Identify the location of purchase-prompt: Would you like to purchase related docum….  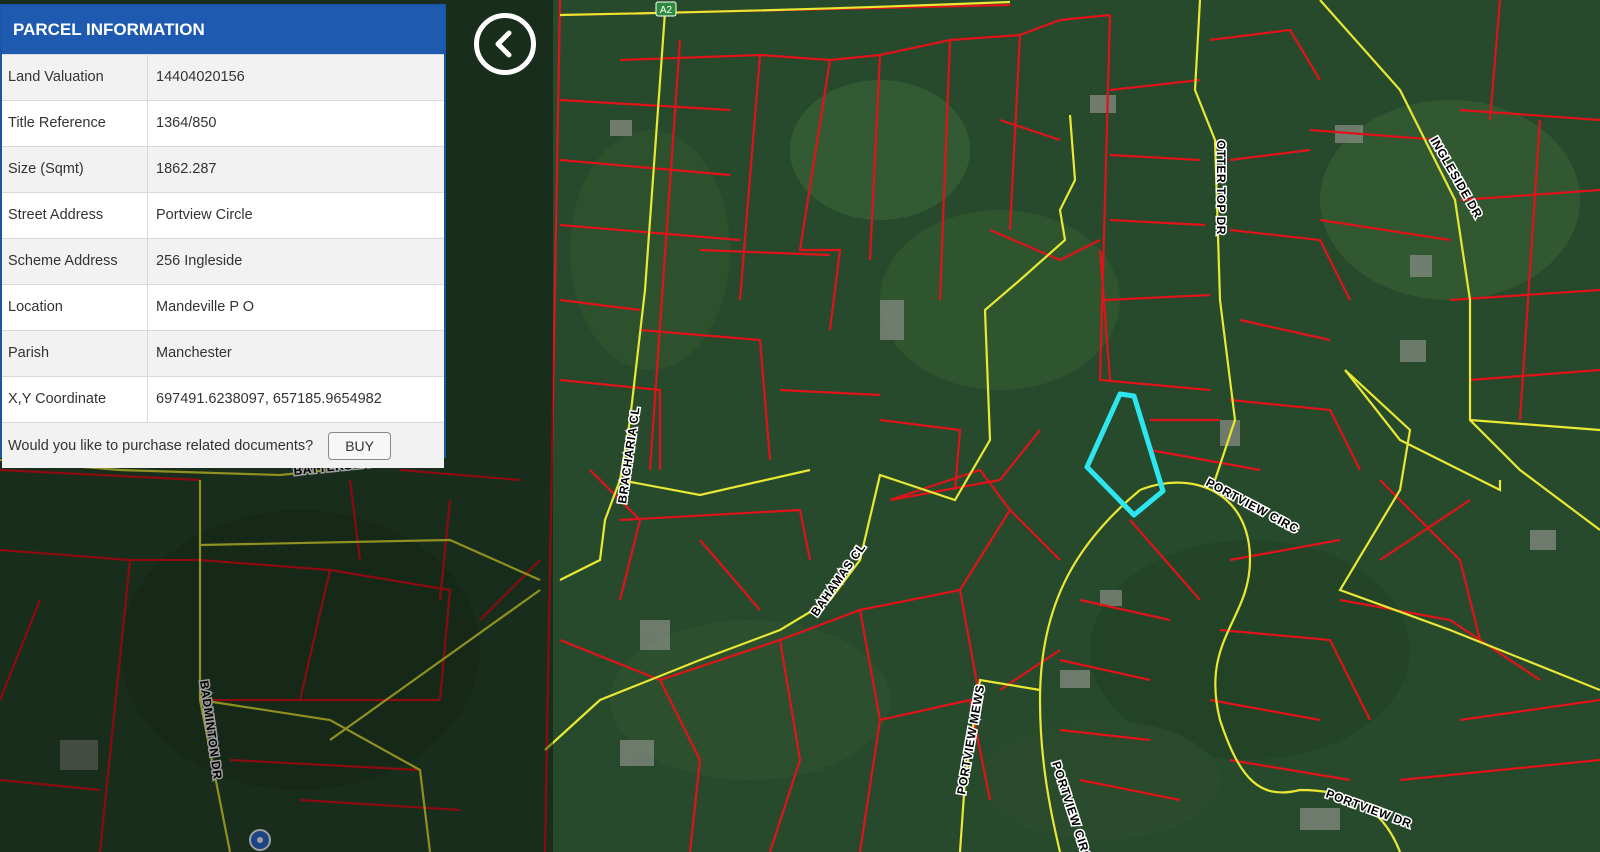
(161, 445).